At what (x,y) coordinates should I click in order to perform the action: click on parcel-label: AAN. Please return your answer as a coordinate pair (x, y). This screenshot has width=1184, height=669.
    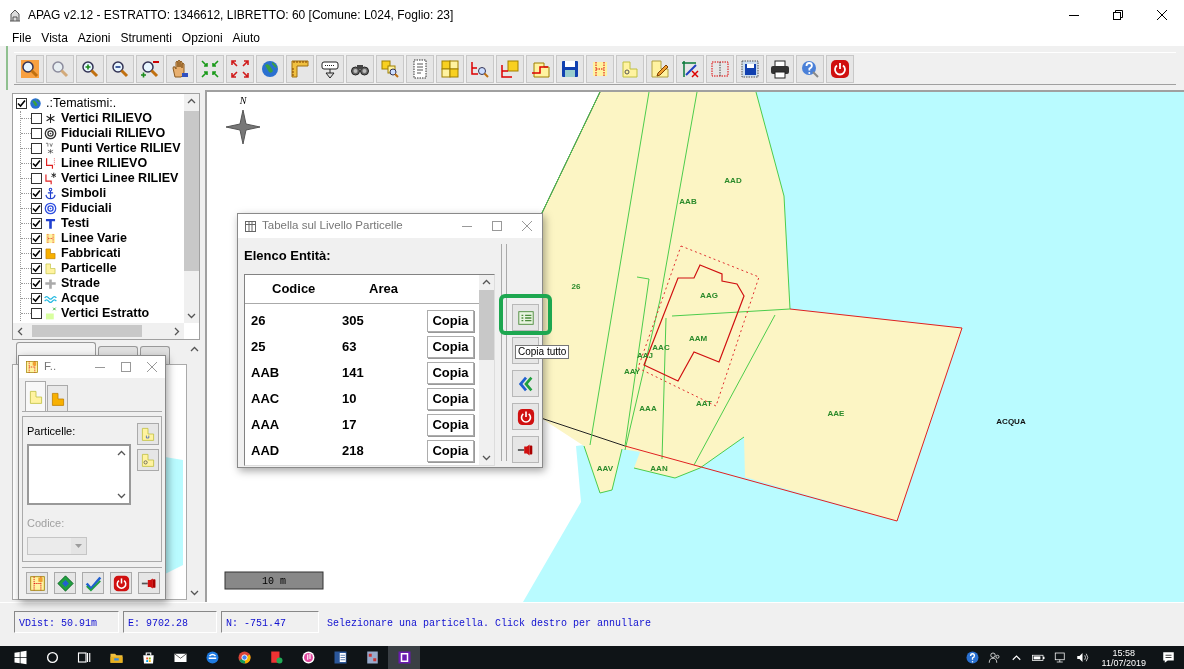
    Looking at the image, I should click on (659, 468).